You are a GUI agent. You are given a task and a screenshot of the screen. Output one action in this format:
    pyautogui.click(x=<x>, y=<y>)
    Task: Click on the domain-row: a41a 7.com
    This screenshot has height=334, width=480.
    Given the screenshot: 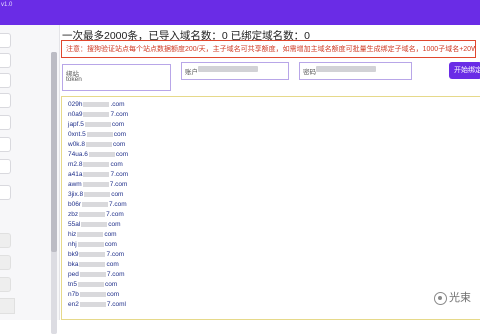 What is the action you would take?
    pyautogui.click(x=98, y=175)
    